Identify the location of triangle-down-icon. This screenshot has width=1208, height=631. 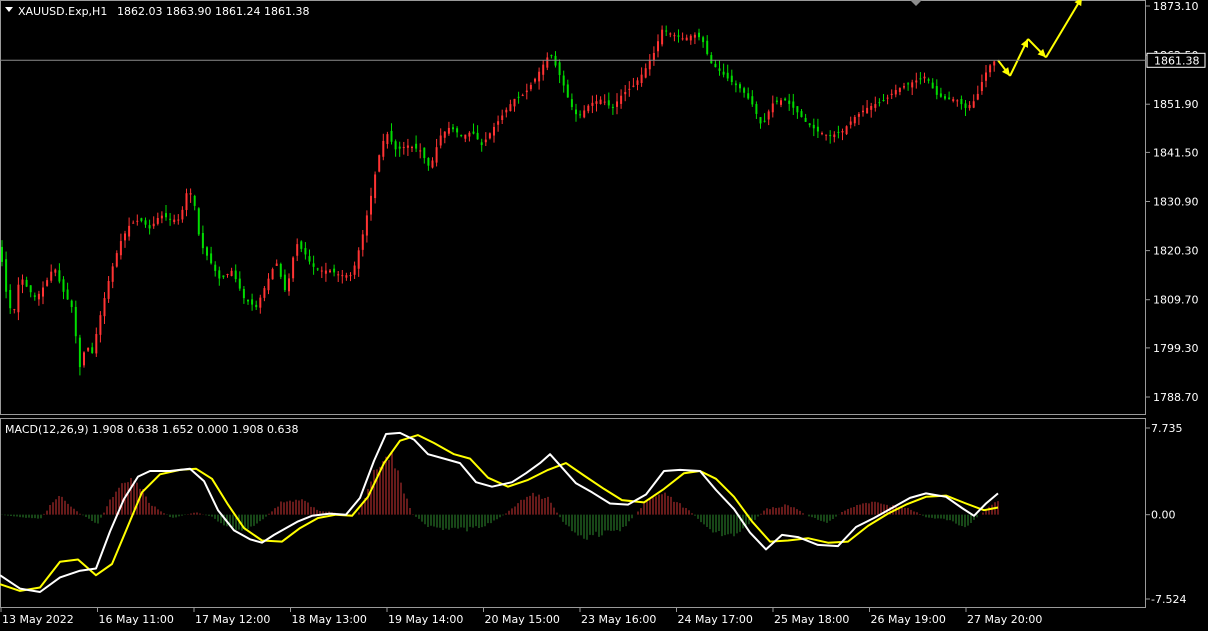
(9, 9).